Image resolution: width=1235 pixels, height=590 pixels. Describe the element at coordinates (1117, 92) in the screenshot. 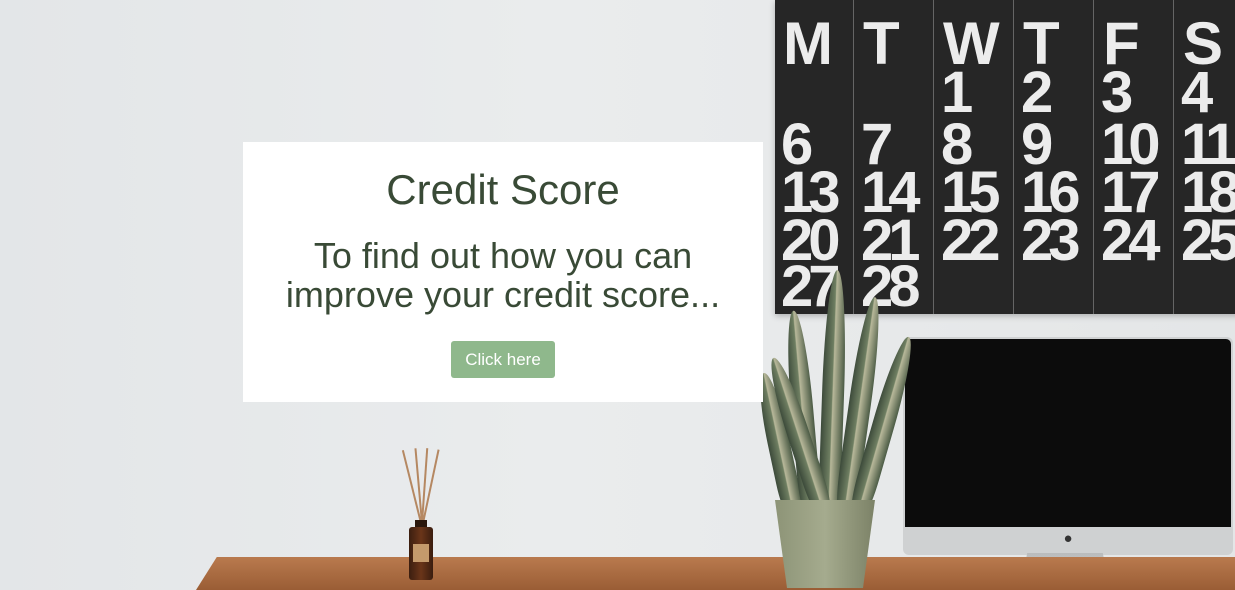

I see `calendar-date: 3` at that location.